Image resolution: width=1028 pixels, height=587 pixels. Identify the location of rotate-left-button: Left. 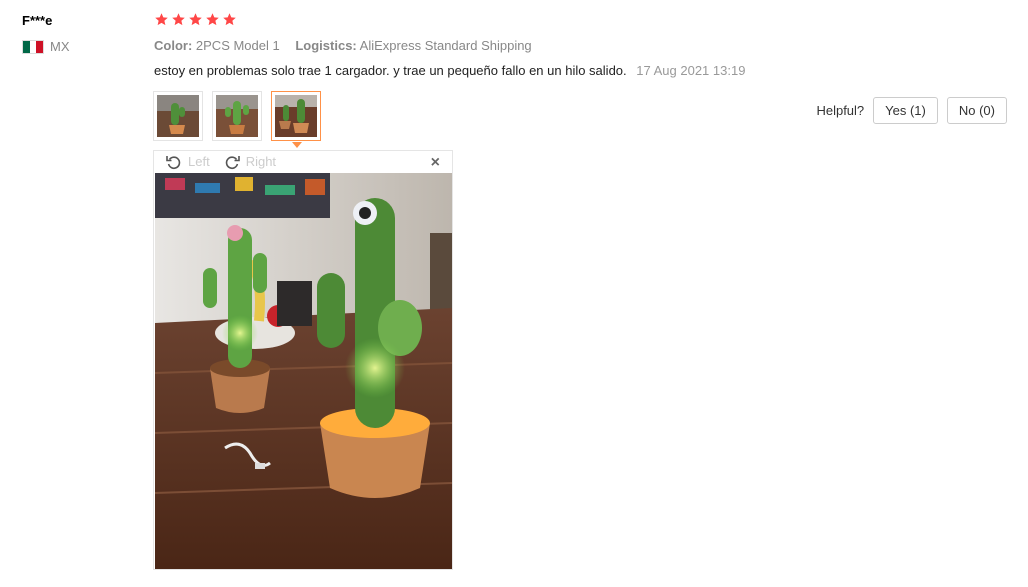
(188, 162).